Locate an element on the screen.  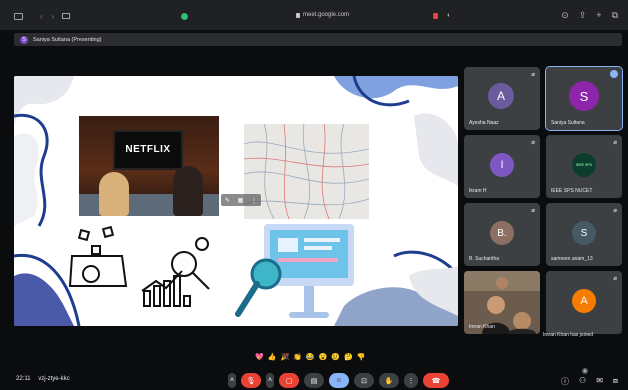
participant-tile: S Saniya Sultana is located at coordinates (584, 98).